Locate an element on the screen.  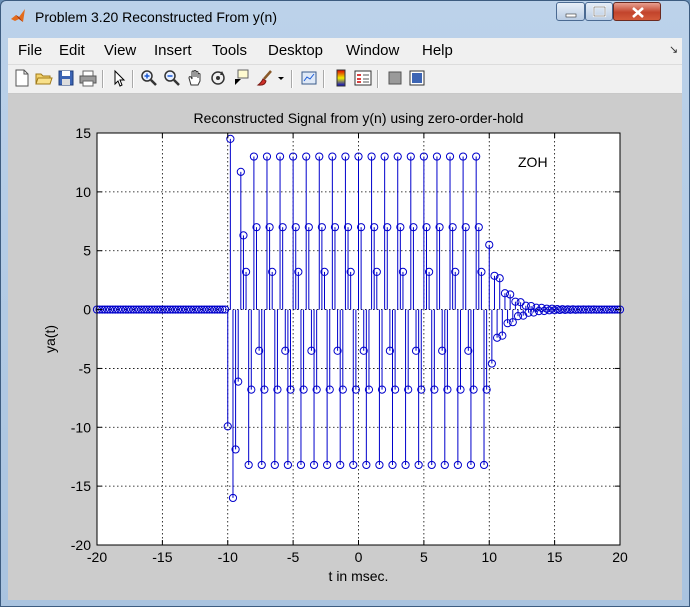
maximize-icon is located at coordinates (599, 11).